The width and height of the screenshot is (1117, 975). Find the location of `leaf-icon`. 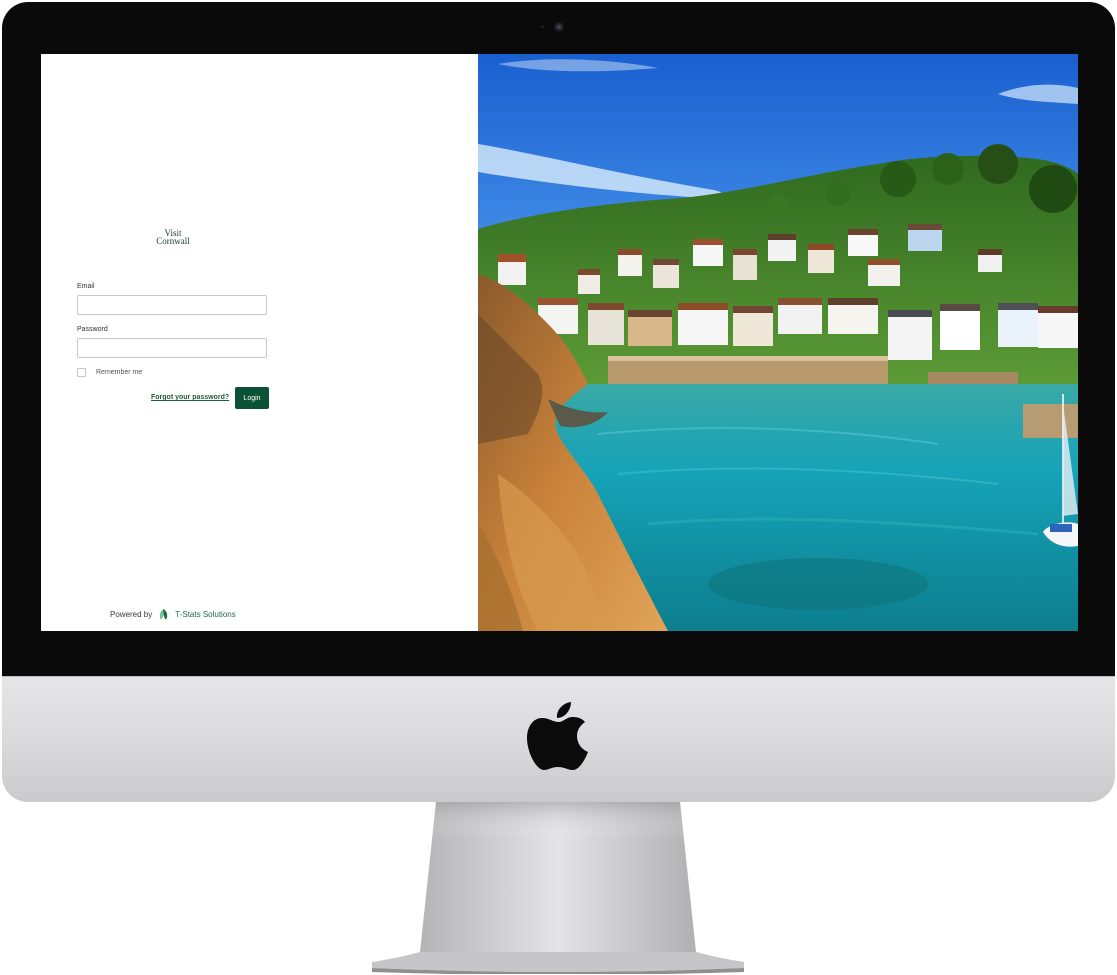

leaf-icon is located at coordinates (164, 614).